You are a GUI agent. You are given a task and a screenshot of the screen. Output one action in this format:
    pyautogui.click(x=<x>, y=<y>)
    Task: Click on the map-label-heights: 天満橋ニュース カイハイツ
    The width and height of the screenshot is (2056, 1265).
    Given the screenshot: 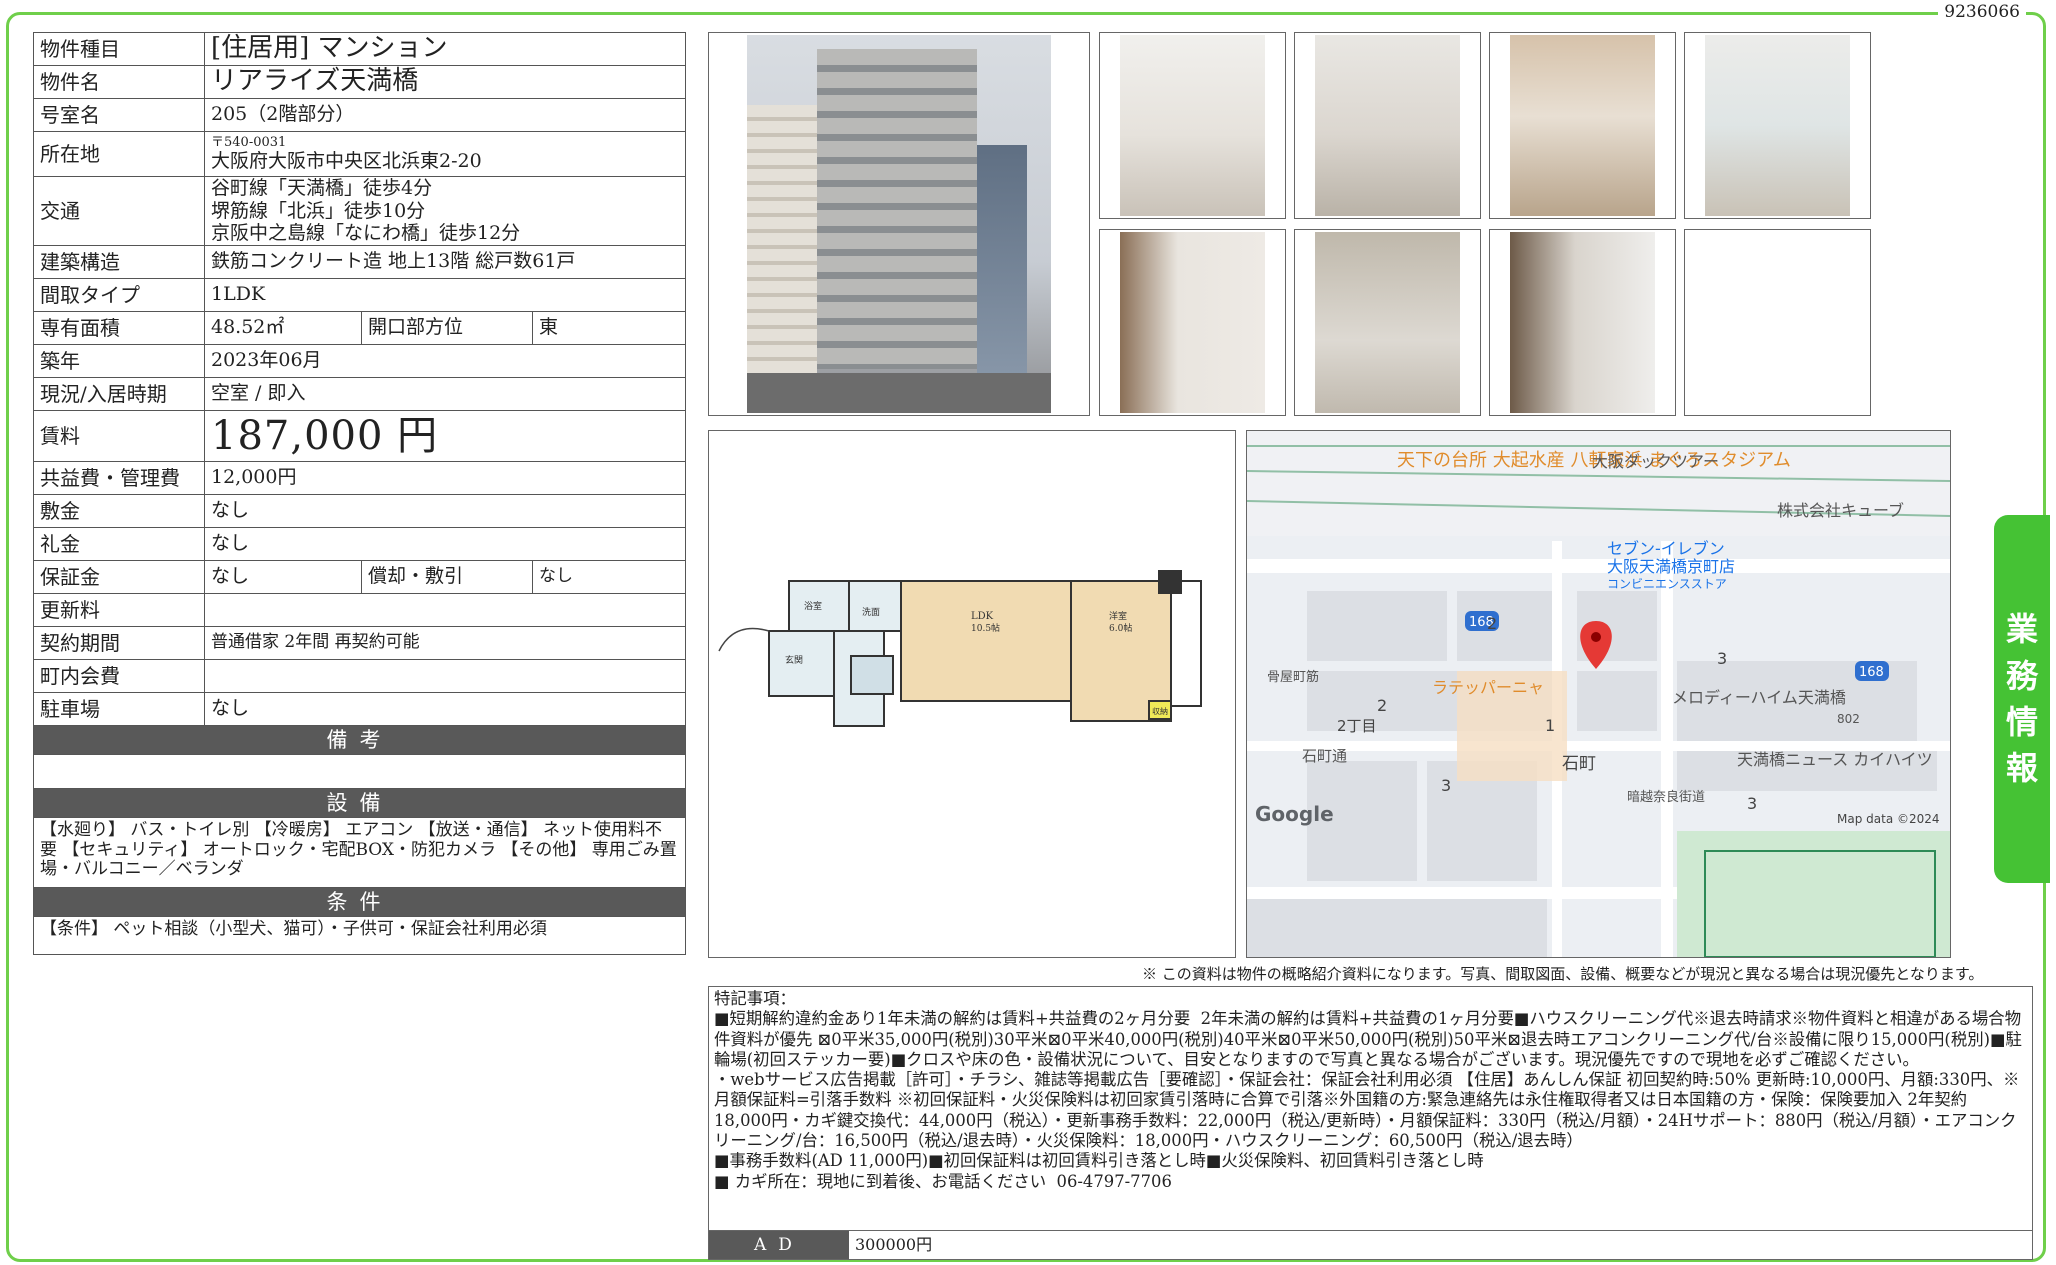 What is the action you would take?
    pyautogui.click(x=1835, y=759)
    